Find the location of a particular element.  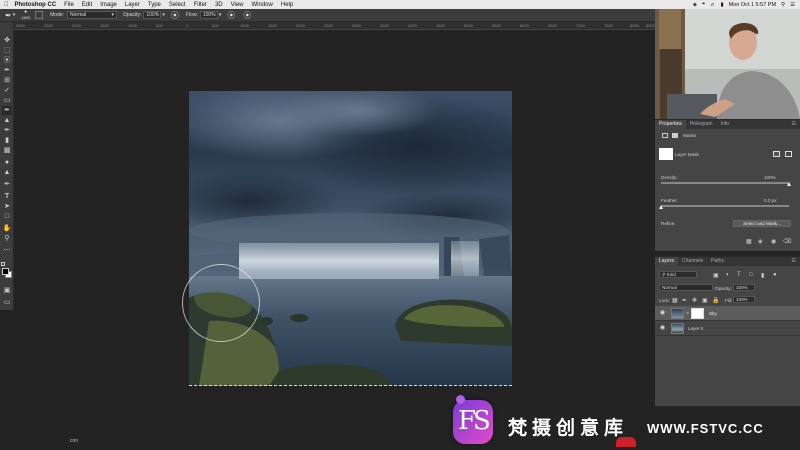

layer-name: Sky is located at coordinates (713, 313).